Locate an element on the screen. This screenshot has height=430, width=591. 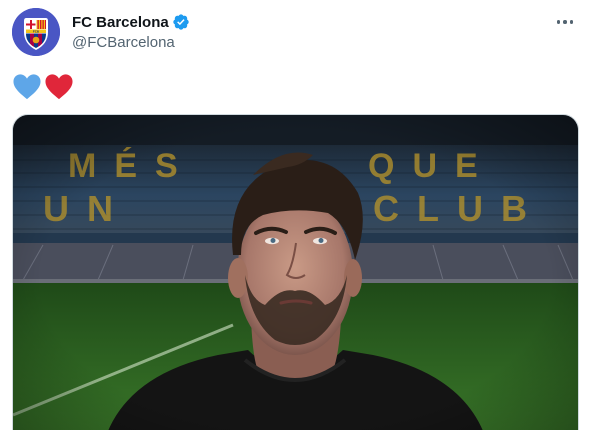
name-row: FC Barcelona is located at coordinates (131, 22).